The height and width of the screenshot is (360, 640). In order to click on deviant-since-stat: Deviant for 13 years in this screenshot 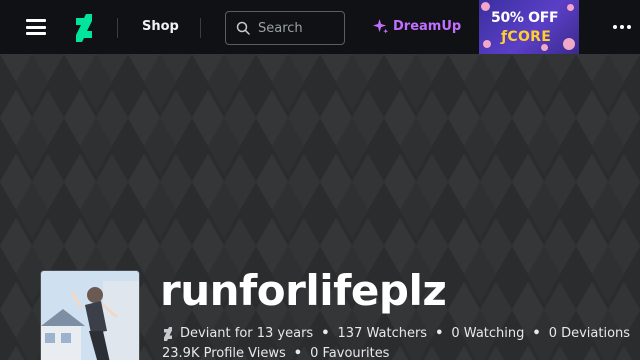, I will do `click(247, 333)`.